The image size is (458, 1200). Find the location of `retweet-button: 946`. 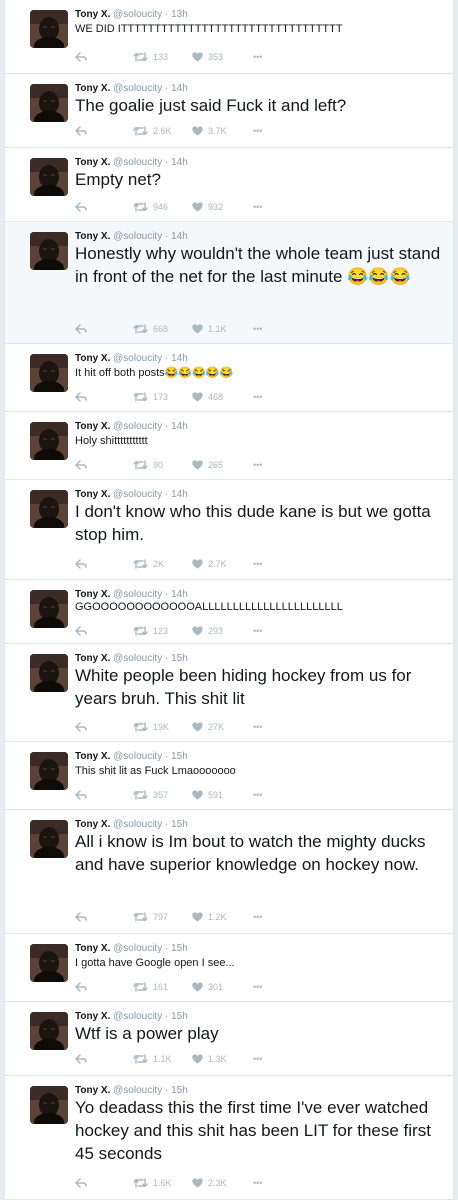

retweet-button: 946 is located at coordinates (150, 207).